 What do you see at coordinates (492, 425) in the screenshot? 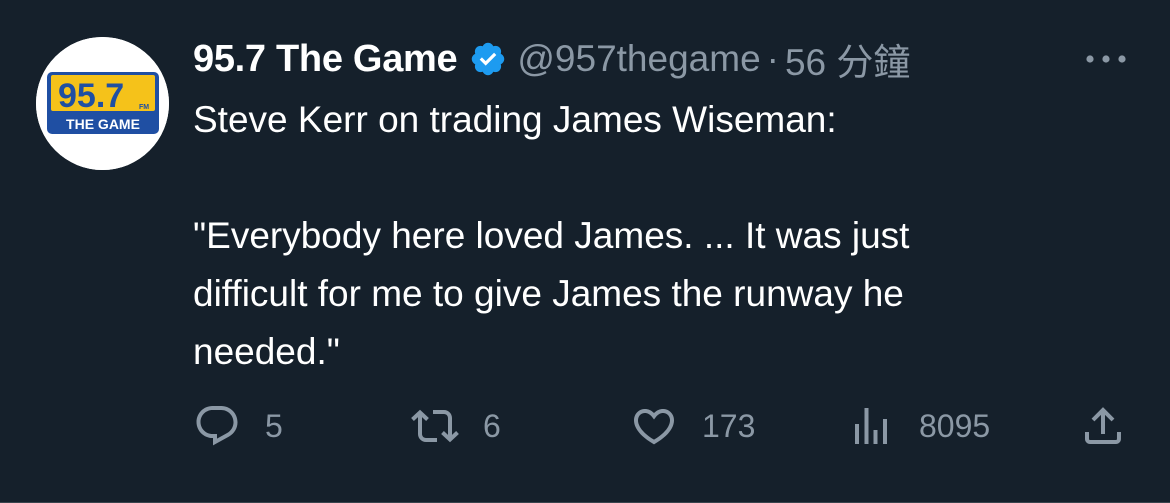
I see `retweet-count: 6` at bounding box center [492, 425].